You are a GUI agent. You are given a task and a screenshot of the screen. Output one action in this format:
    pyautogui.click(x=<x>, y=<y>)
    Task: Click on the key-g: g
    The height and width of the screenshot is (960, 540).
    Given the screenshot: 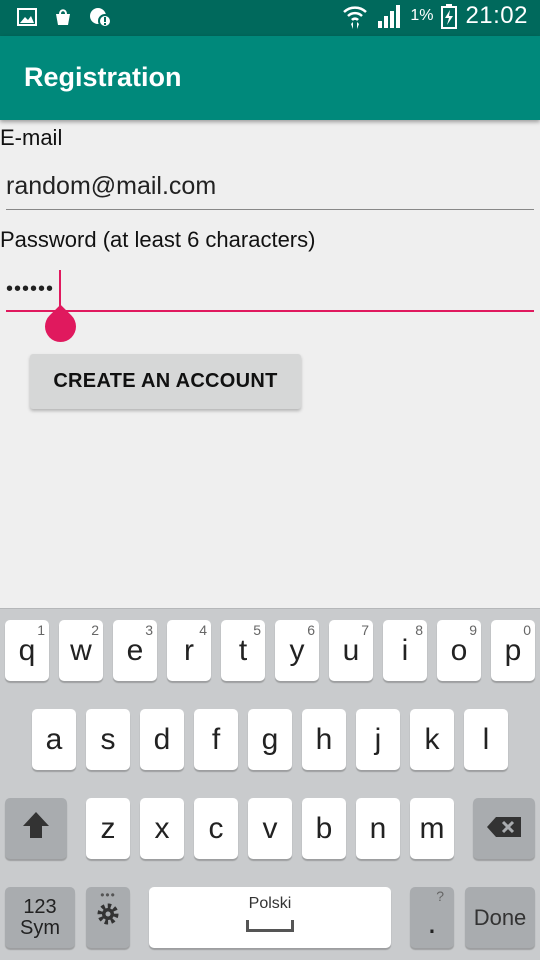 What is the action you would take?
    pyautogui.click(x=270, y=739)
    